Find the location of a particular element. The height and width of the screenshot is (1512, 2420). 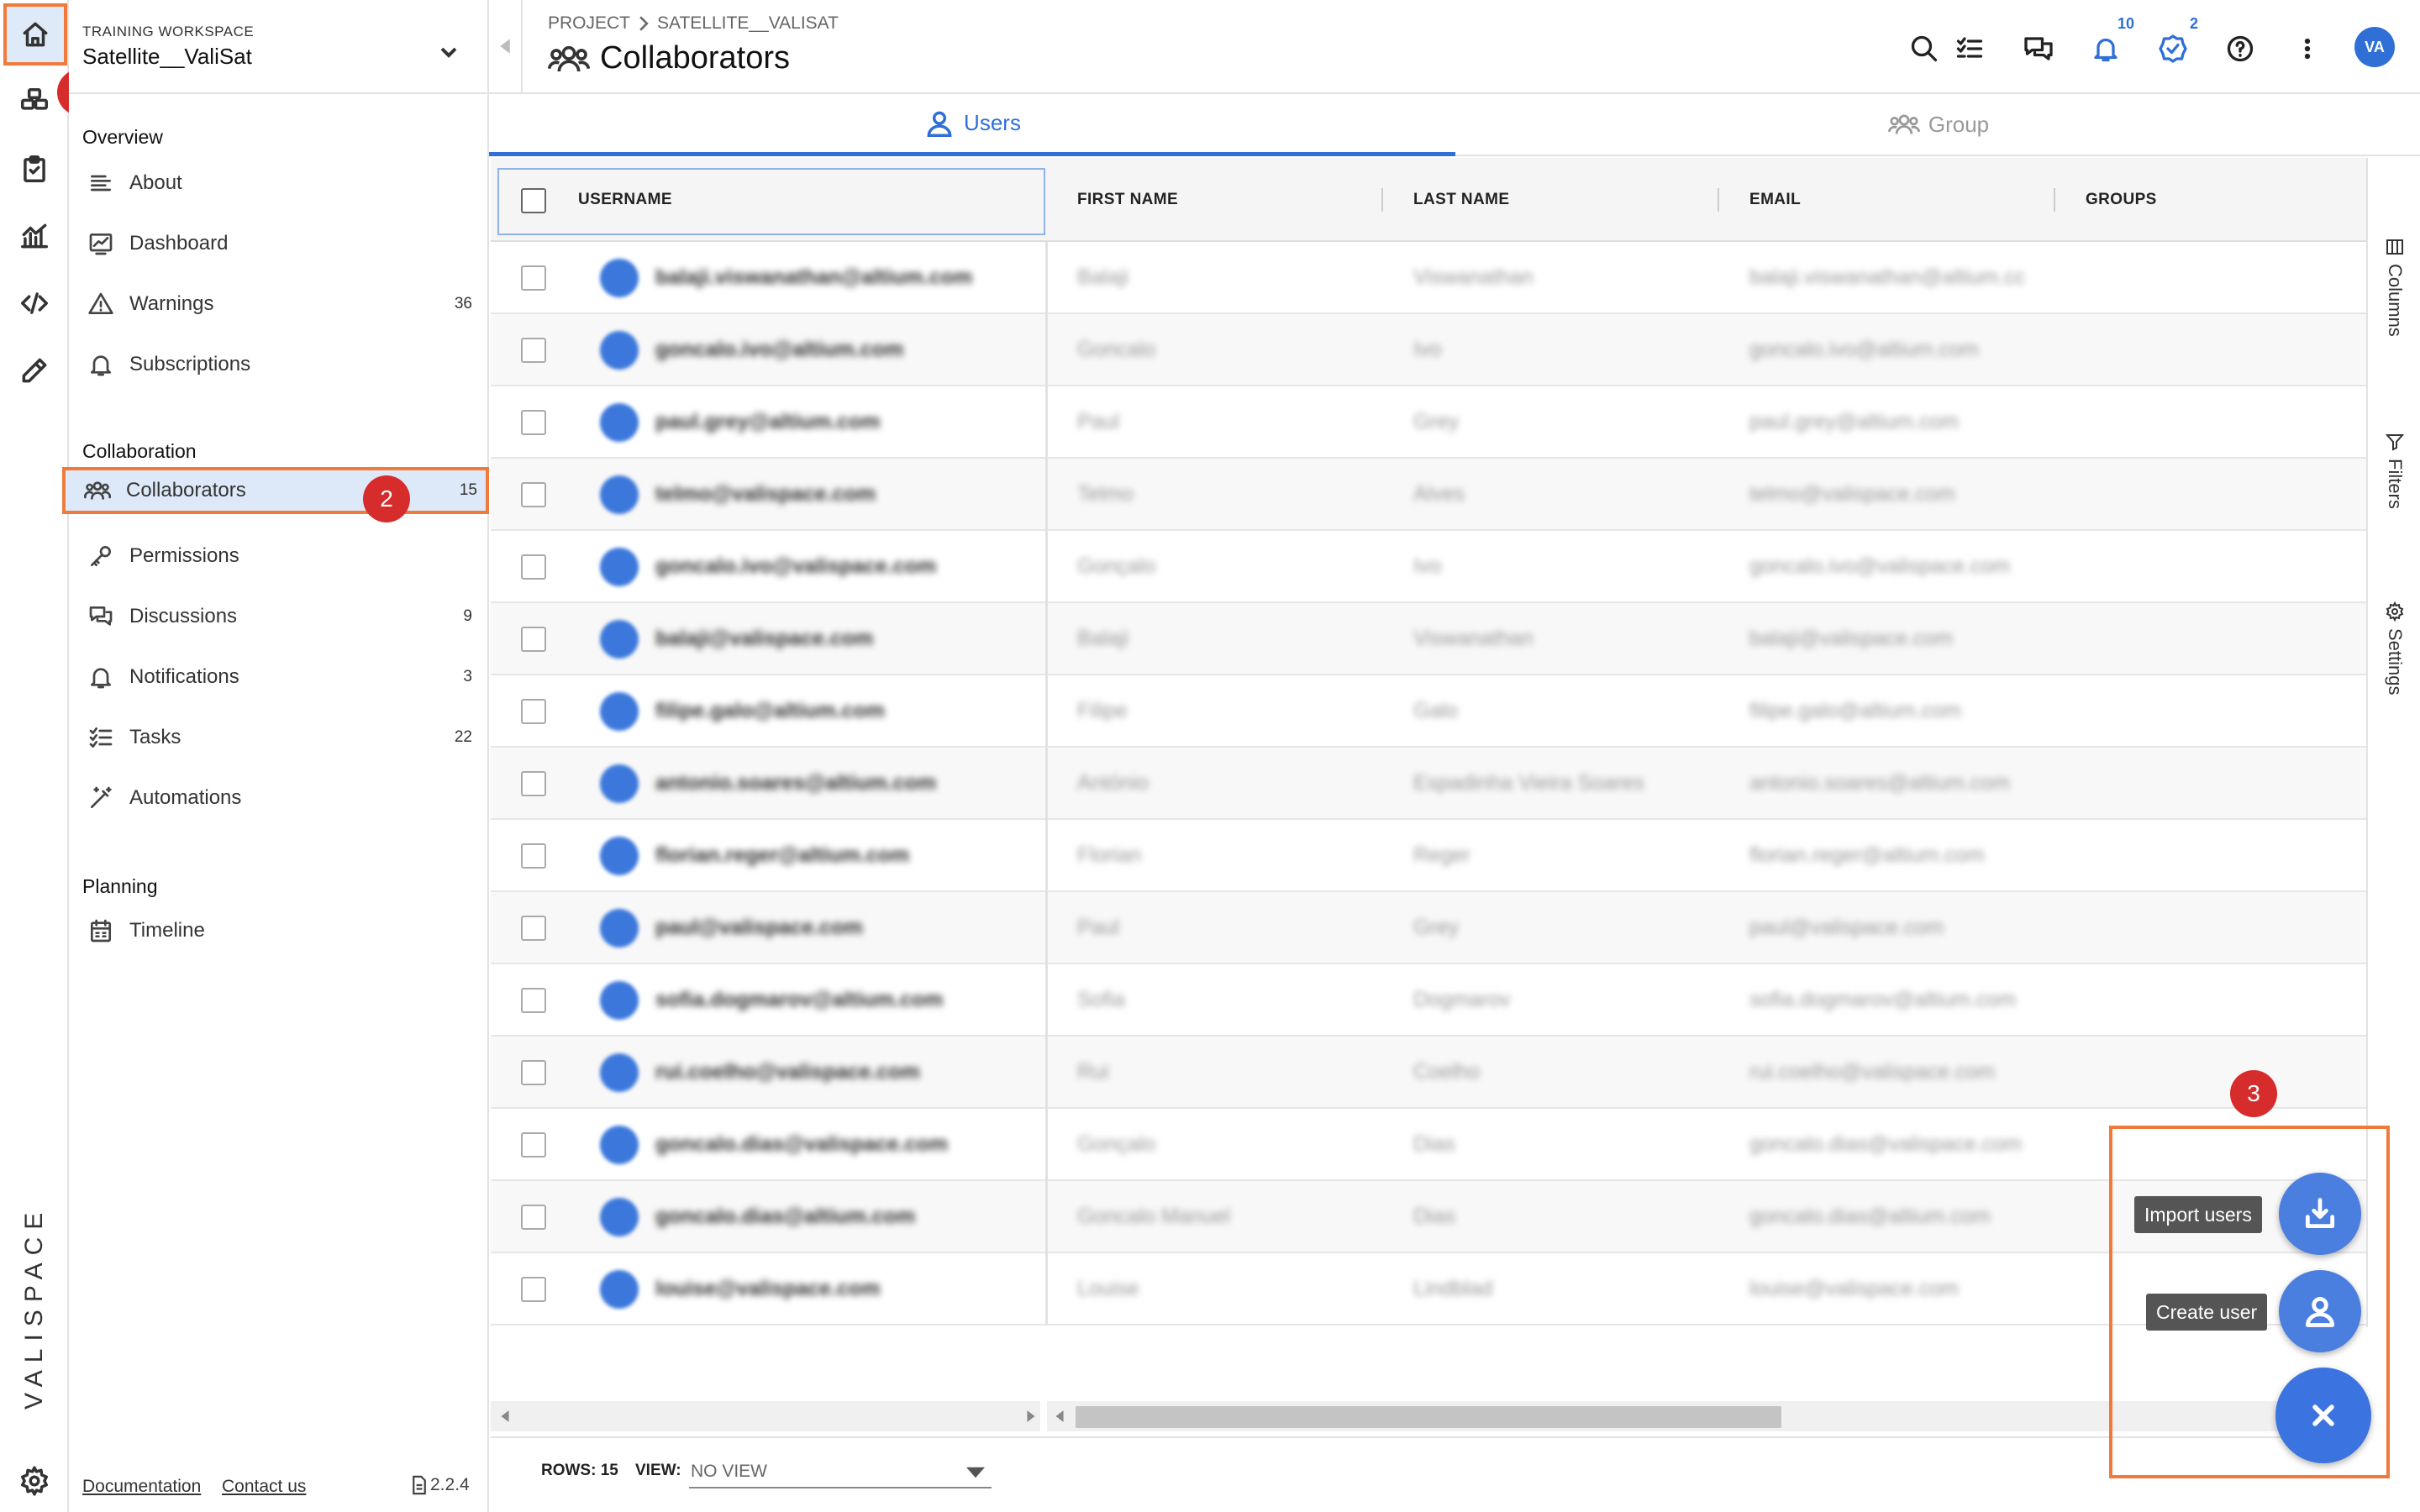

sidebar-item-permissions: Permissions is located at coordinates (281, 556).